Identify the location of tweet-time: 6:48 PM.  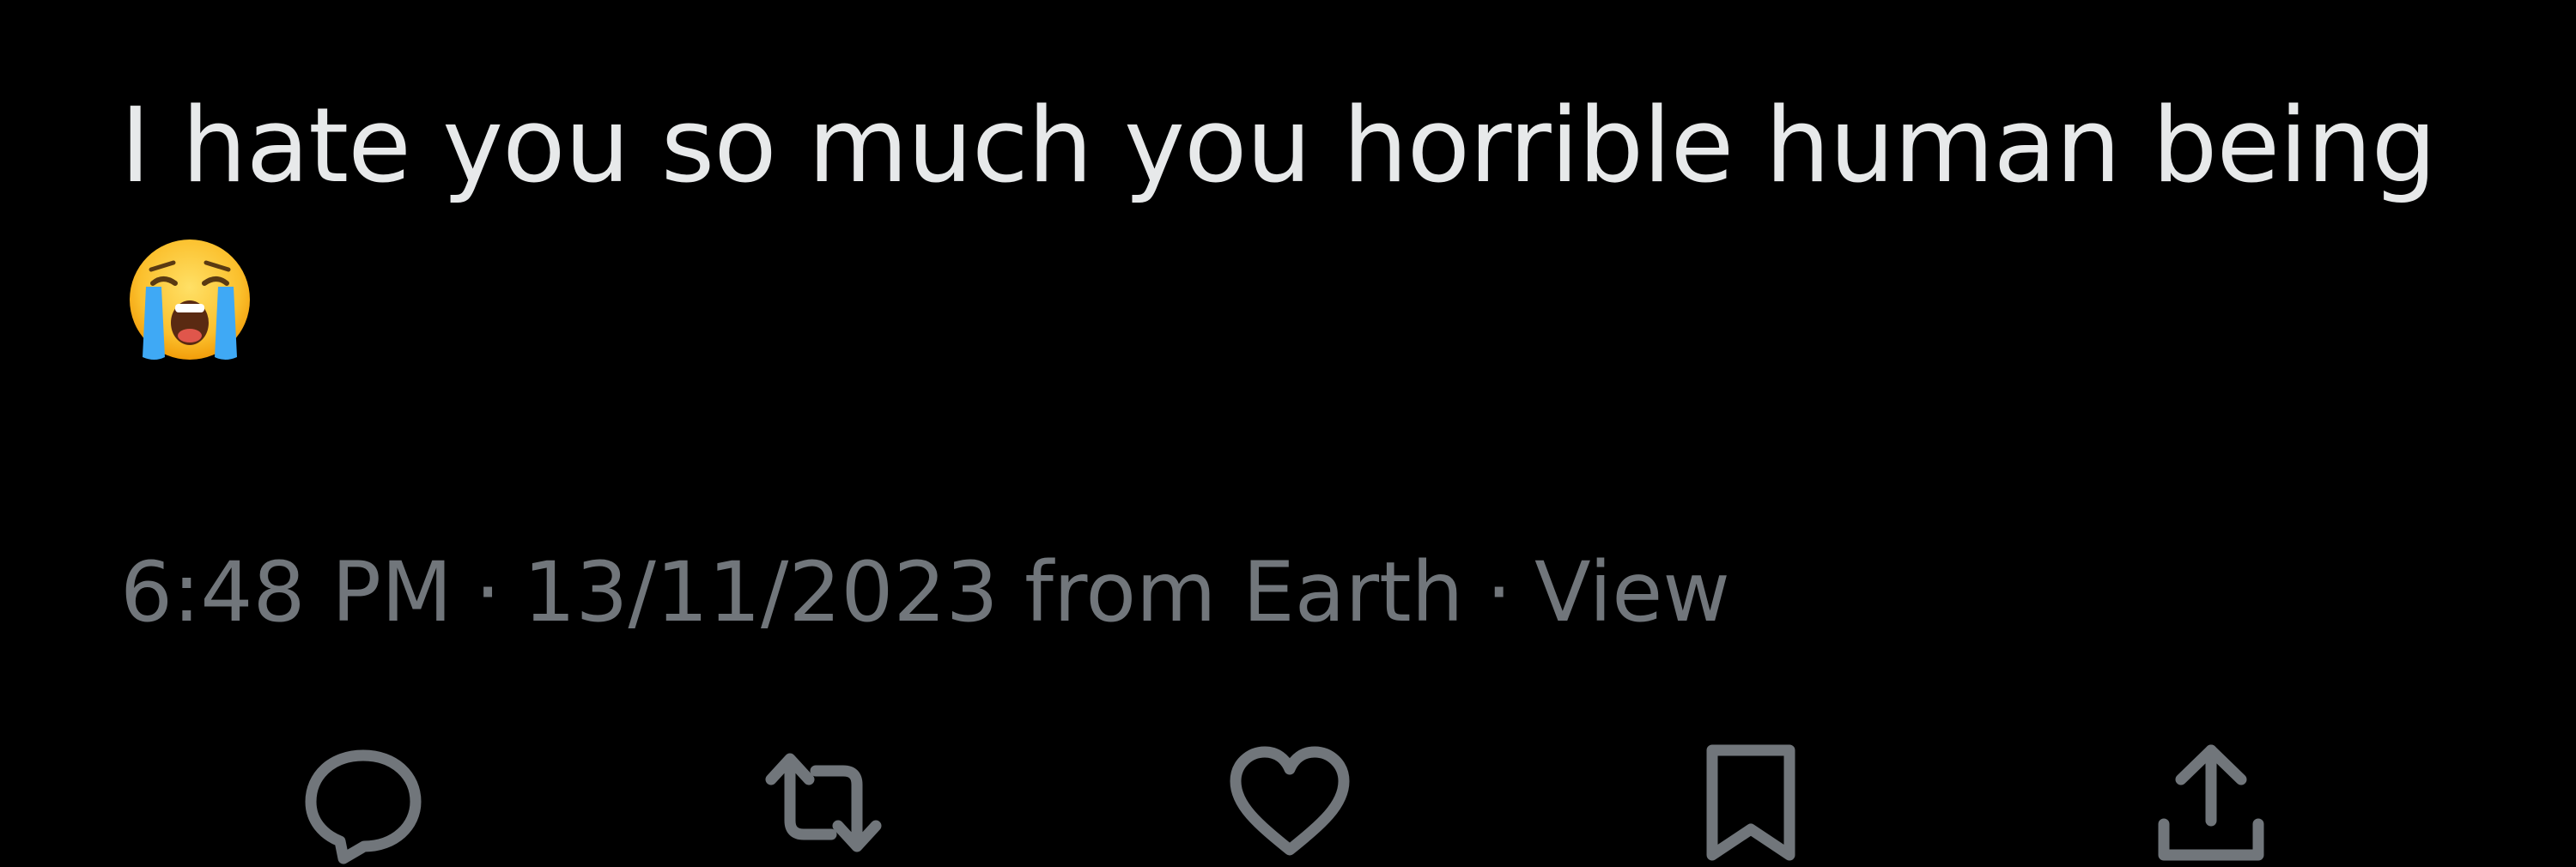
(286, 592).